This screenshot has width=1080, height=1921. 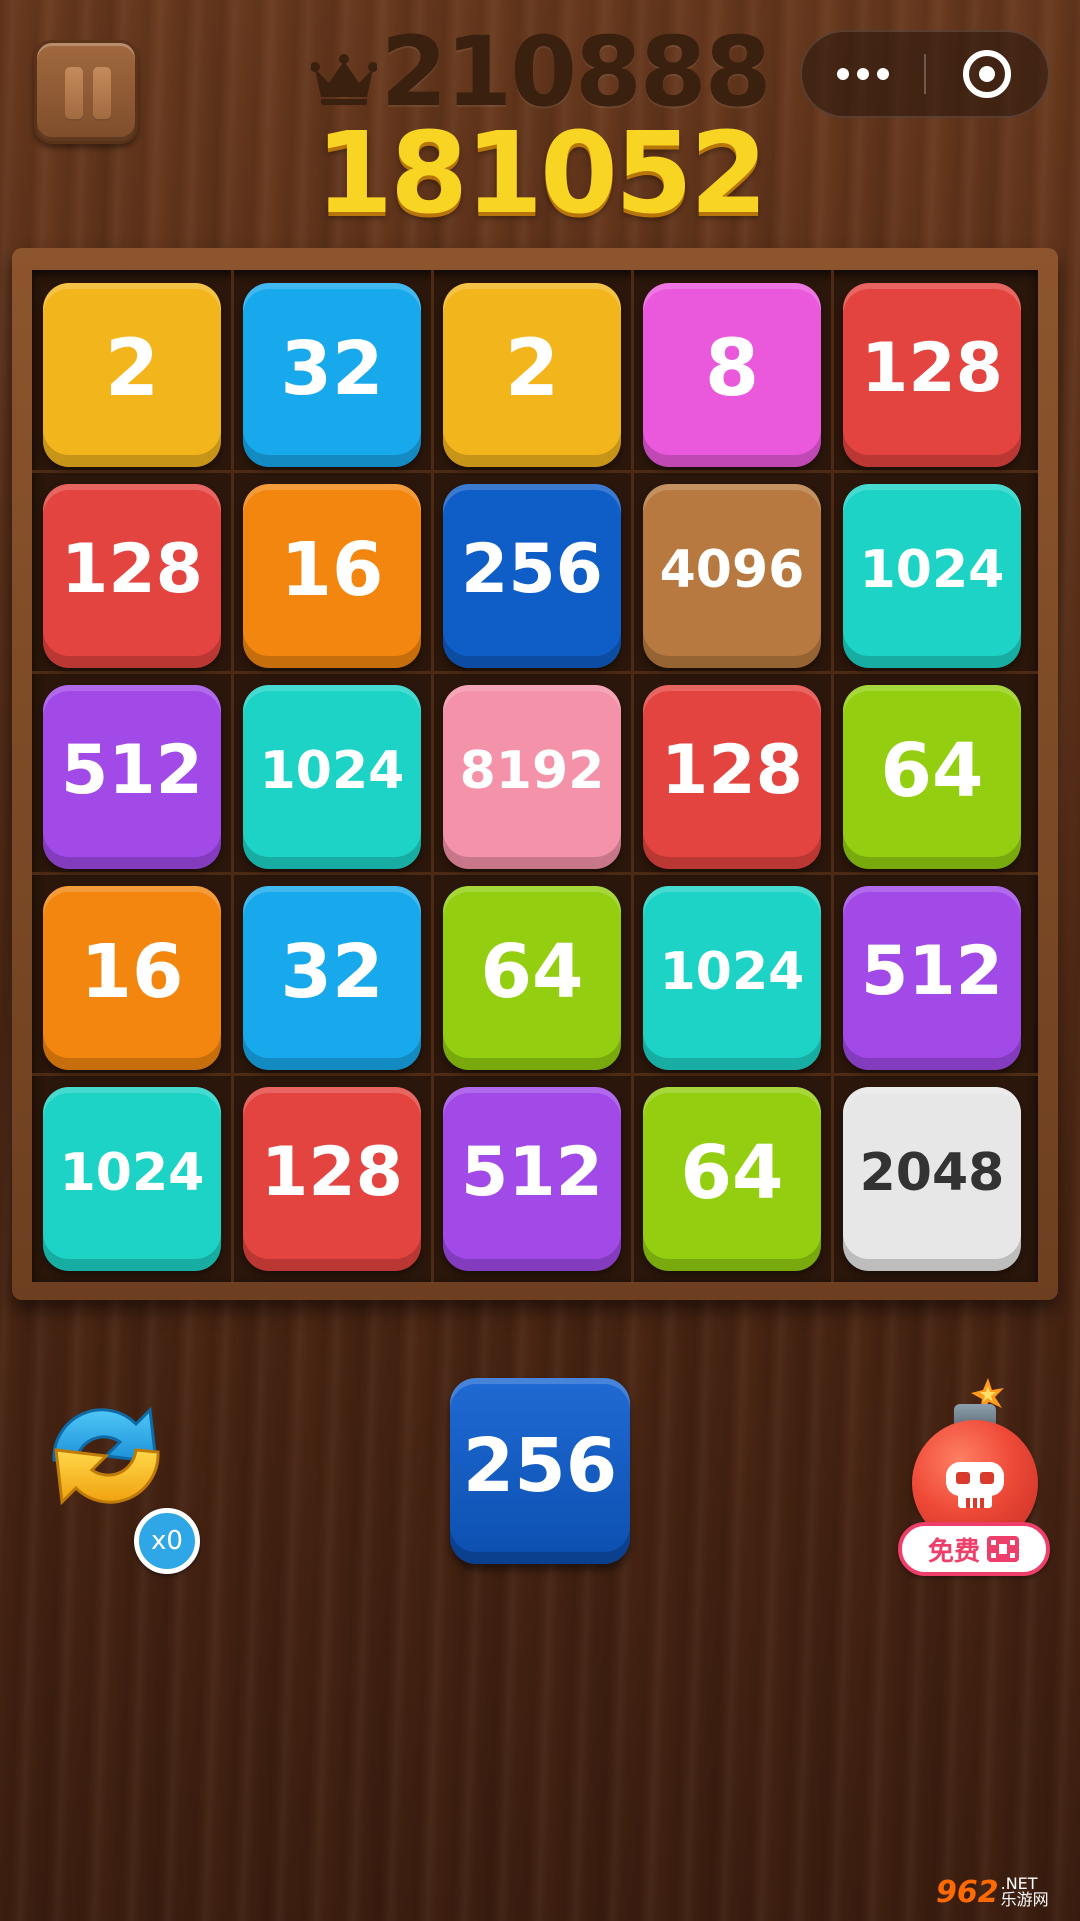 I want to click on tile-value: 4096, so click(x=732, y=570).